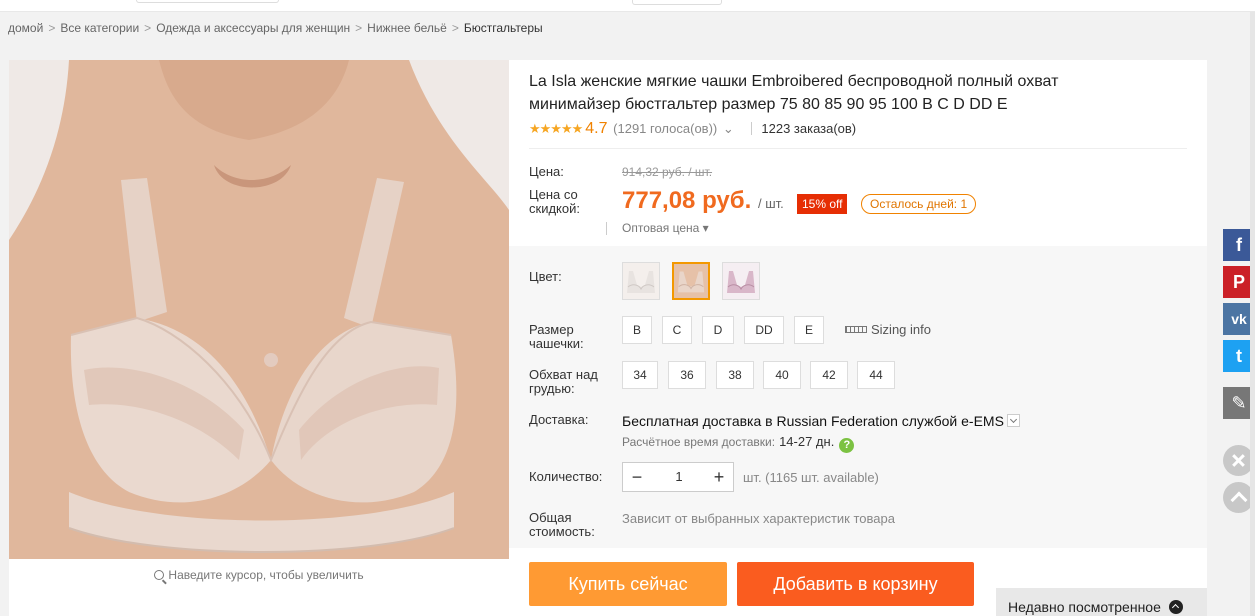 The height and width of the screenshot is (616, 1255). I want to click on band-size-option: 40, so click(782, 375).